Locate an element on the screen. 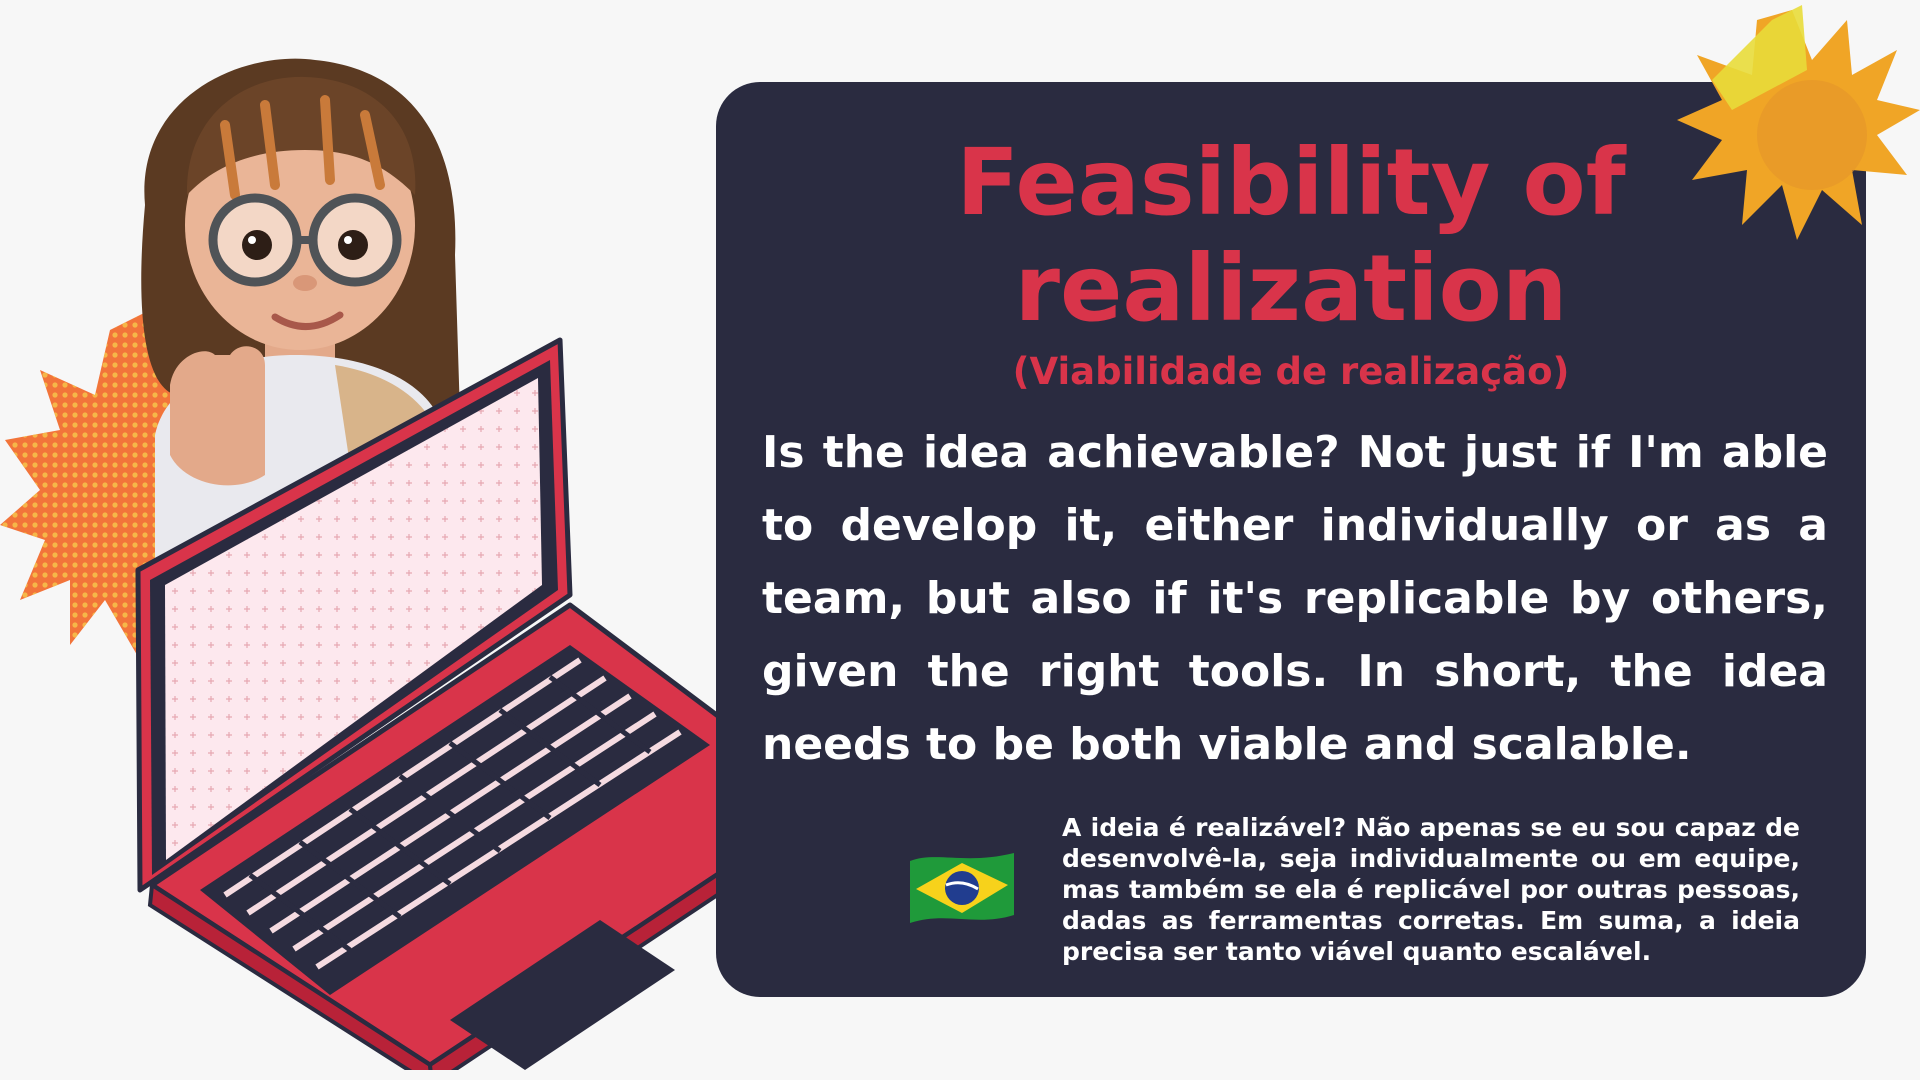 The width and height of the screenshot is (1920, 1080). slide-subtitle: (Viabilidade de realização) is located at coordinates (1291, 371).